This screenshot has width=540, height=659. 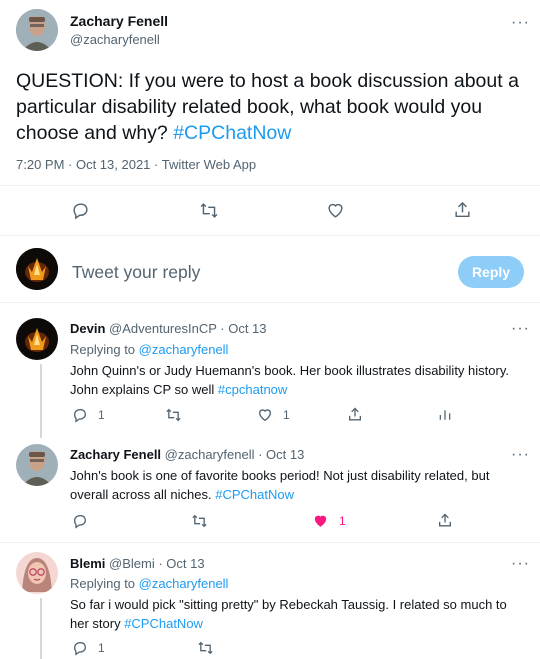 What do you see at coordinates (136, 272) in the screenshot?
I see `reply-input: Tweet your reply` at bounding box center [136, 272].